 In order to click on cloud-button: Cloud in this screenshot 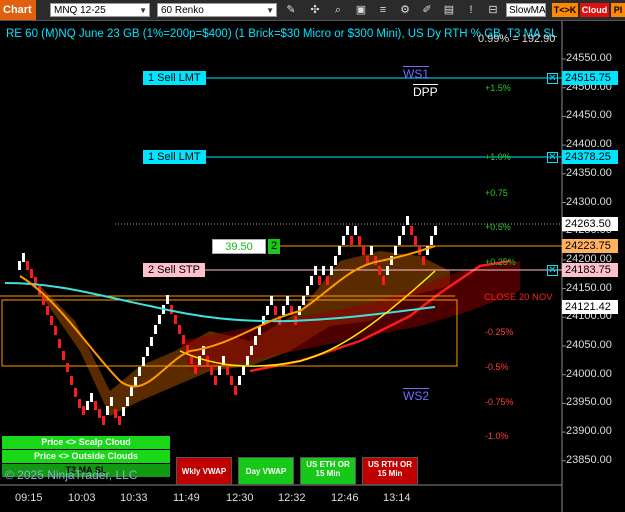, I will do `click(594, 10)`.